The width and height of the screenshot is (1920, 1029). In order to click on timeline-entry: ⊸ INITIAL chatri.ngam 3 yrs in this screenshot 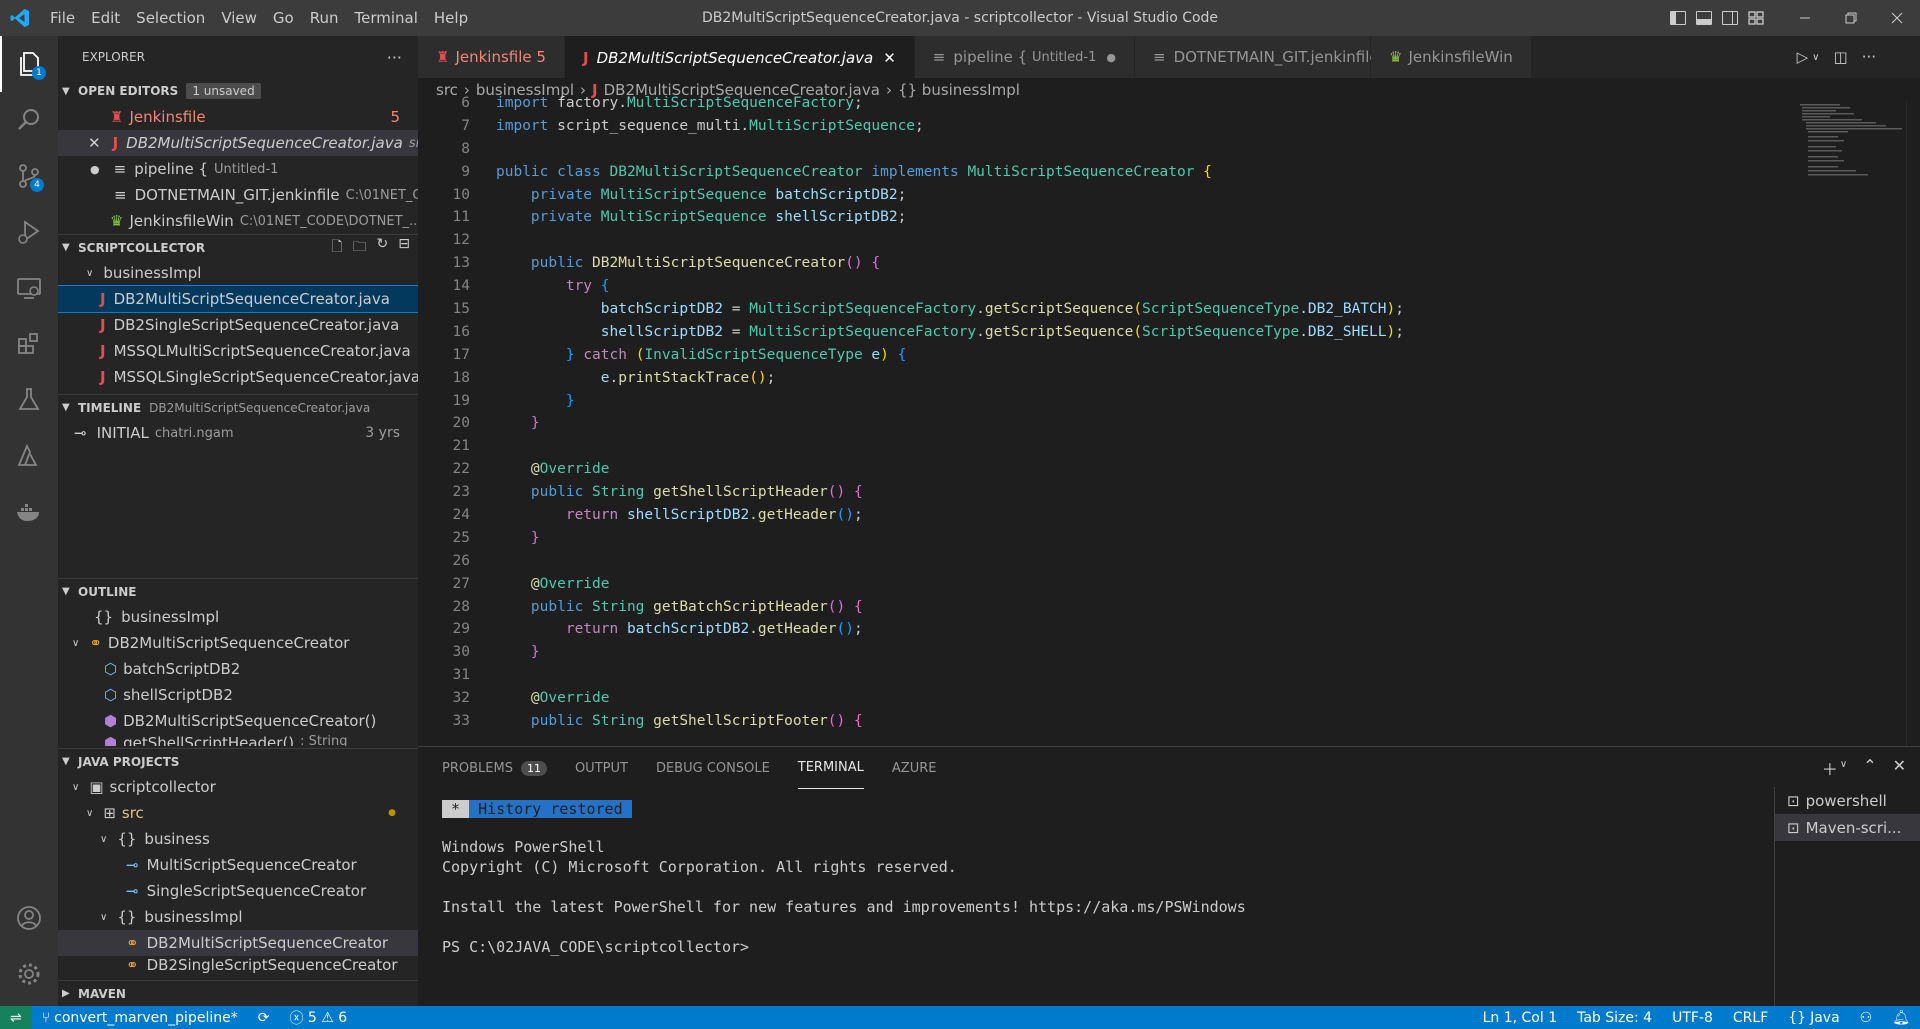, I will do `click(238, 433)`.